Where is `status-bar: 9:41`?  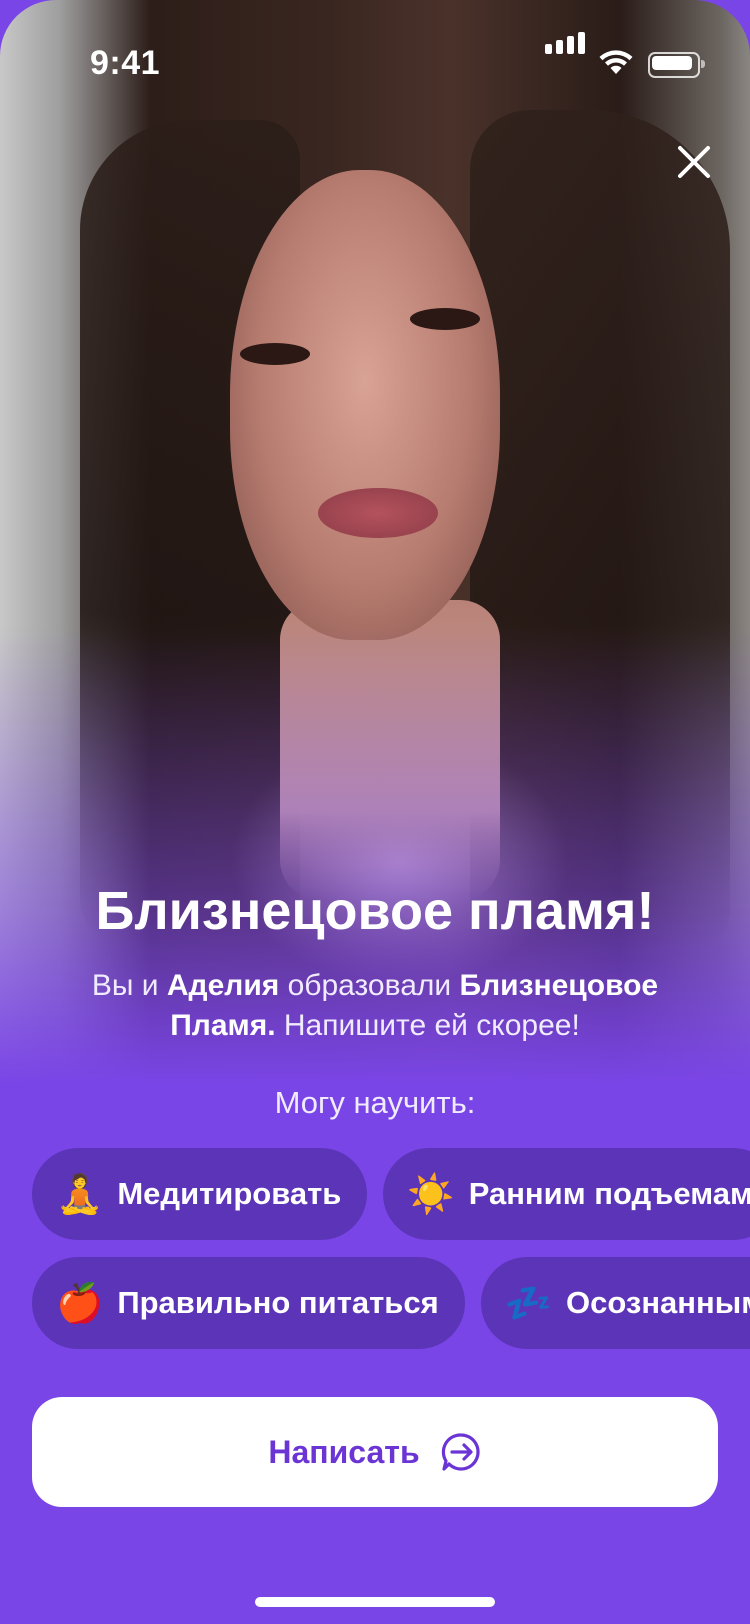 status-bar: 9:41 is located at coordinates (375, 61).